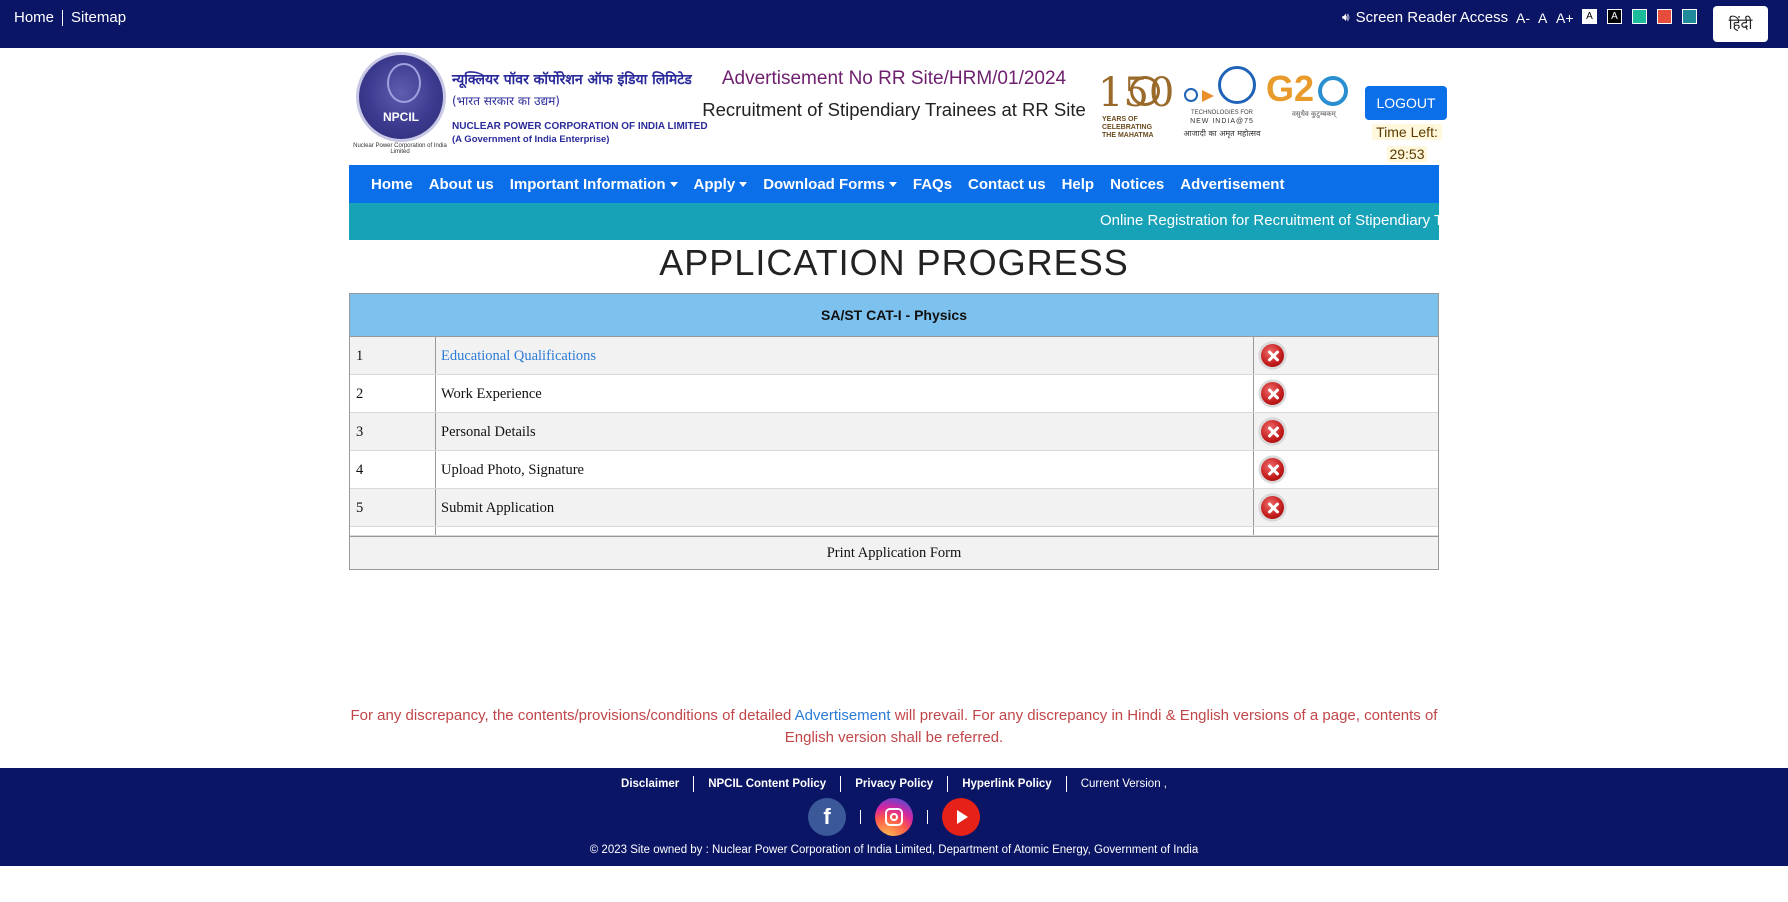  I want to click on time-left-value: 29:53, so click(1407, 154).